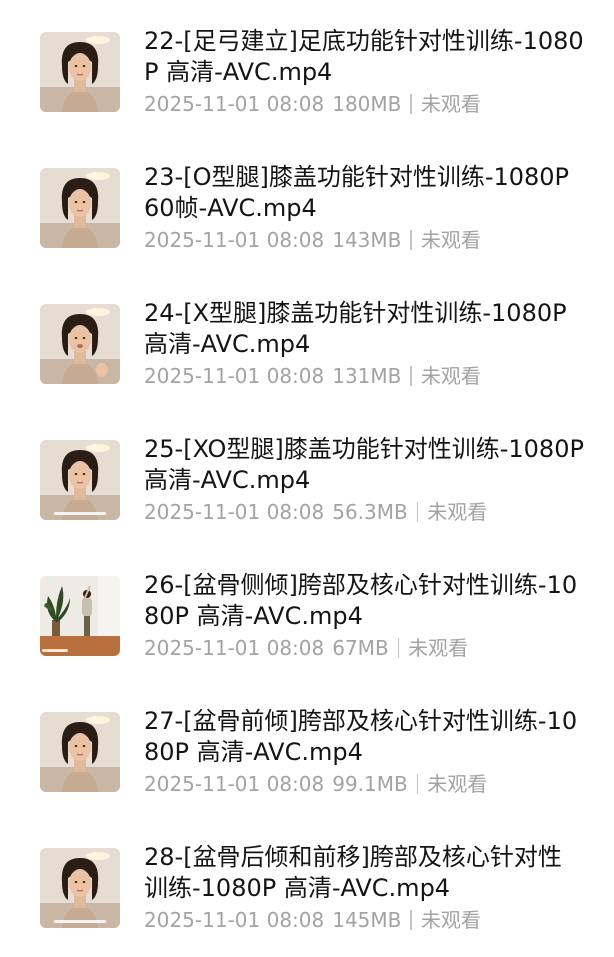 Image resolution: width=614 pixels, height=957 pixels. I want to click on file-name: 25-[XO型腿]膝盖功能针对性训练-1080P 高清-AVC.mp4, so click(364, 464).